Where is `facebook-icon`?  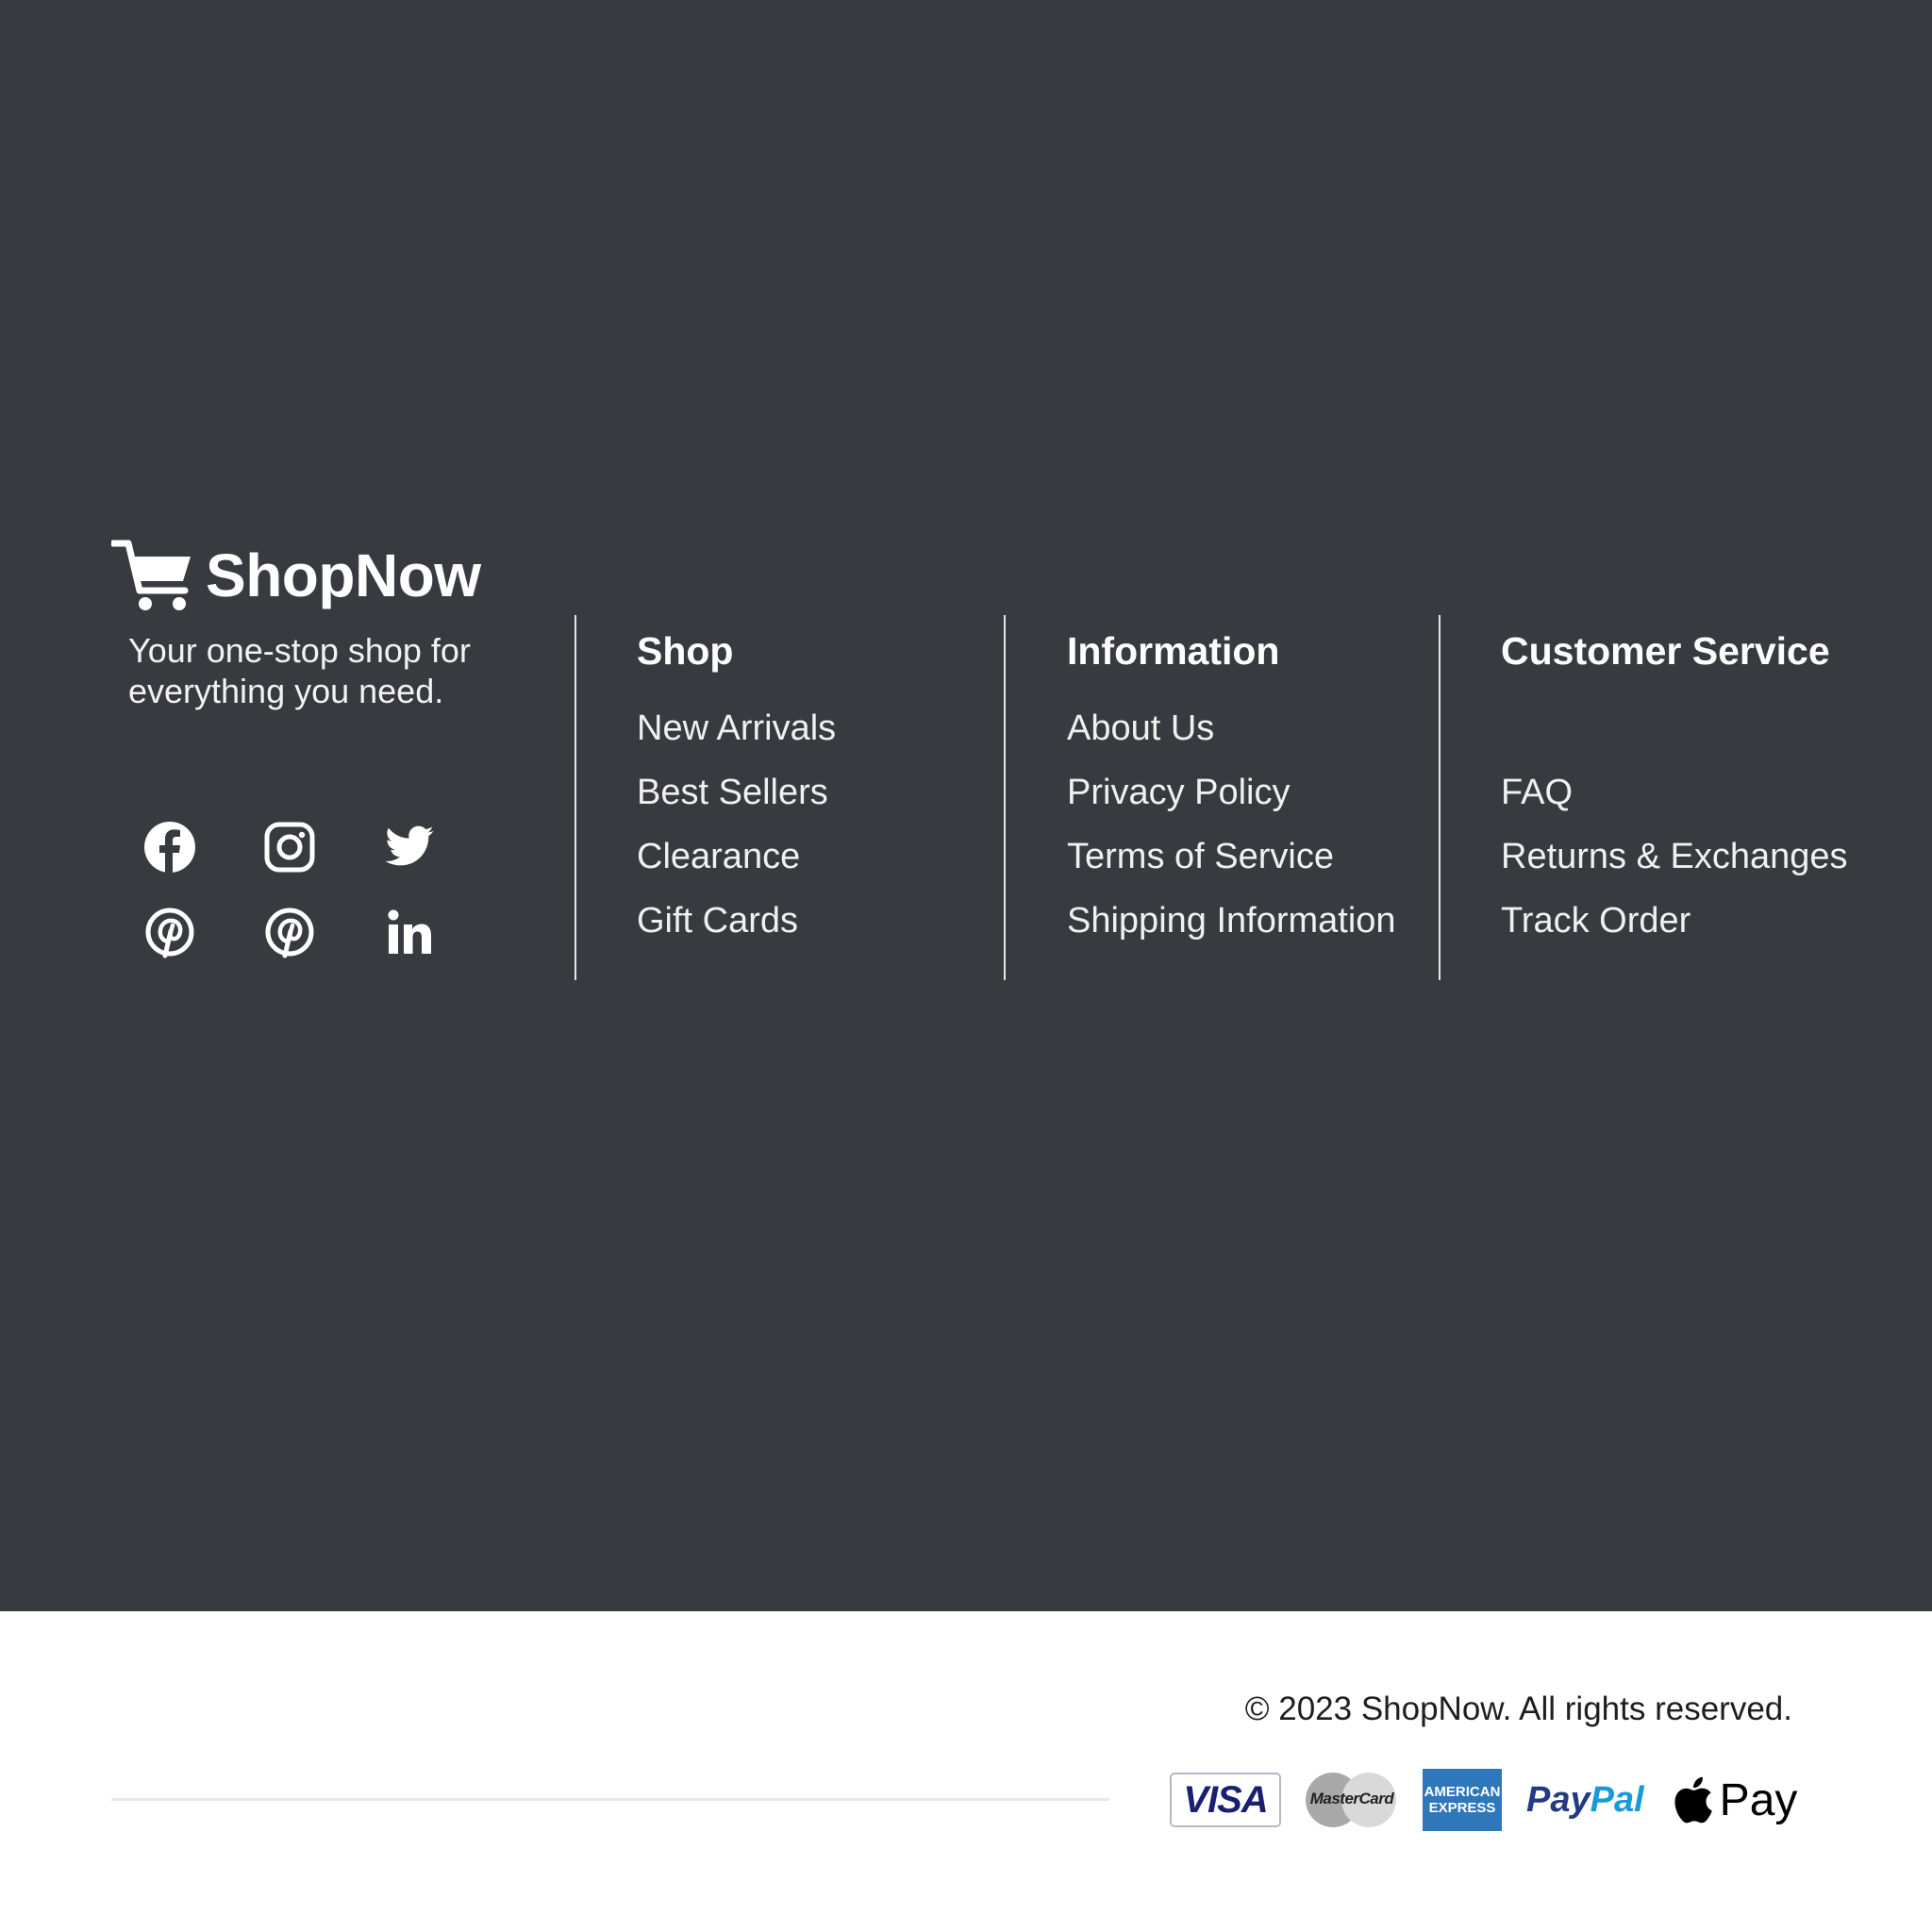 facebook-icon is located at coordinates (170, 848).